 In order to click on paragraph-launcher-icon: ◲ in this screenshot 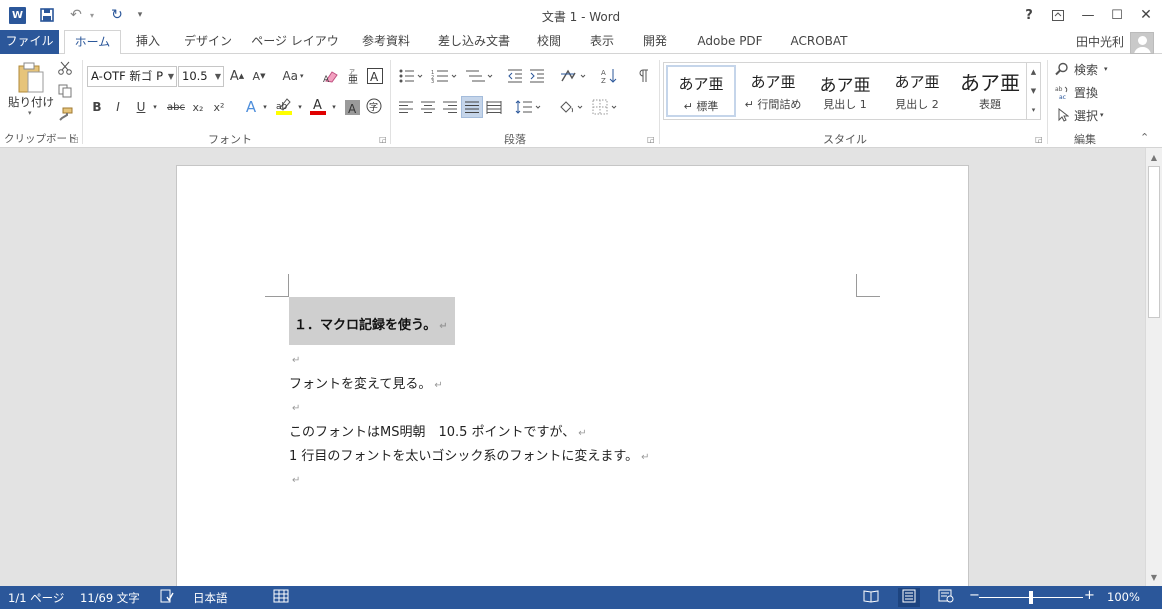, I will do `click(651, 139)`.